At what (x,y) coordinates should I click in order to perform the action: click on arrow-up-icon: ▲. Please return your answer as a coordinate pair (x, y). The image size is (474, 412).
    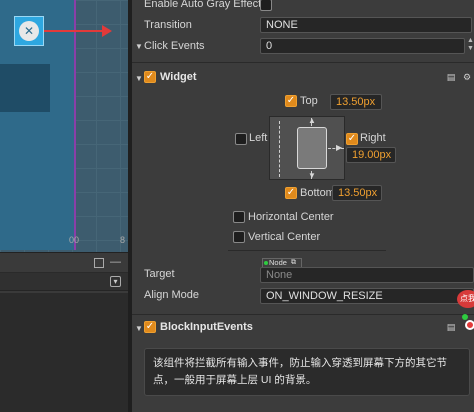
    Looking at the image, I should click on (312, 120).